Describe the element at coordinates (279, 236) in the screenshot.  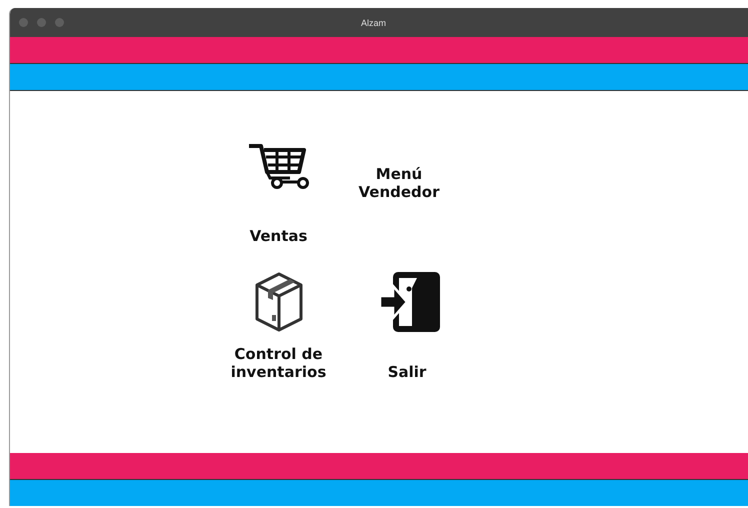
I see `menu-label: Ventas` at that location.